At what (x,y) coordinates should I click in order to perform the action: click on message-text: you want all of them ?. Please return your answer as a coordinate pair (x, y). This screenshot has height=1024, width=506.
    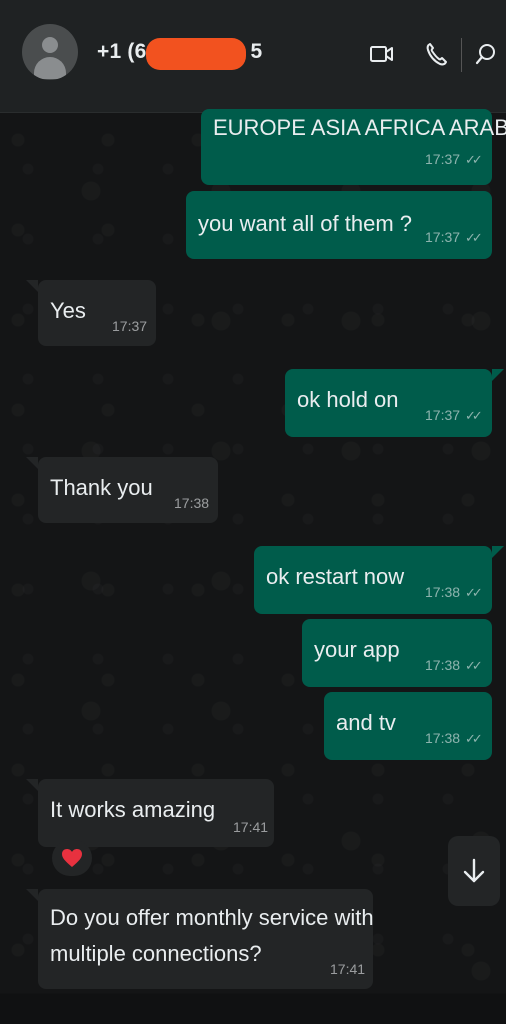
    Looking at the image, I should click on (305, 223).